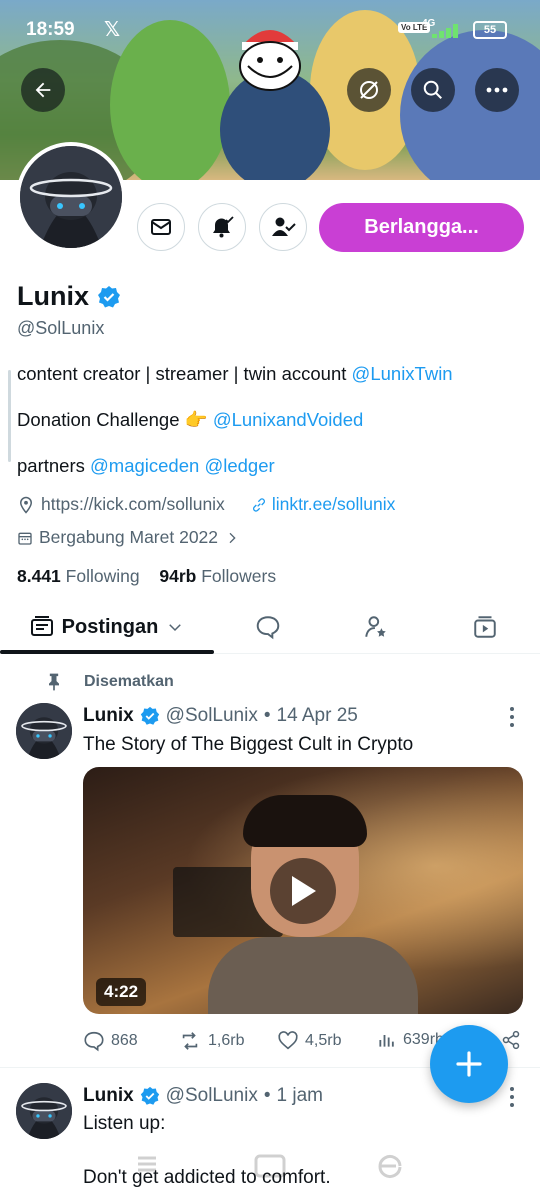  What do you see at coordinates (258, 504) in the screenshot?
I see `link-icon` at bounding box center [258, 504].